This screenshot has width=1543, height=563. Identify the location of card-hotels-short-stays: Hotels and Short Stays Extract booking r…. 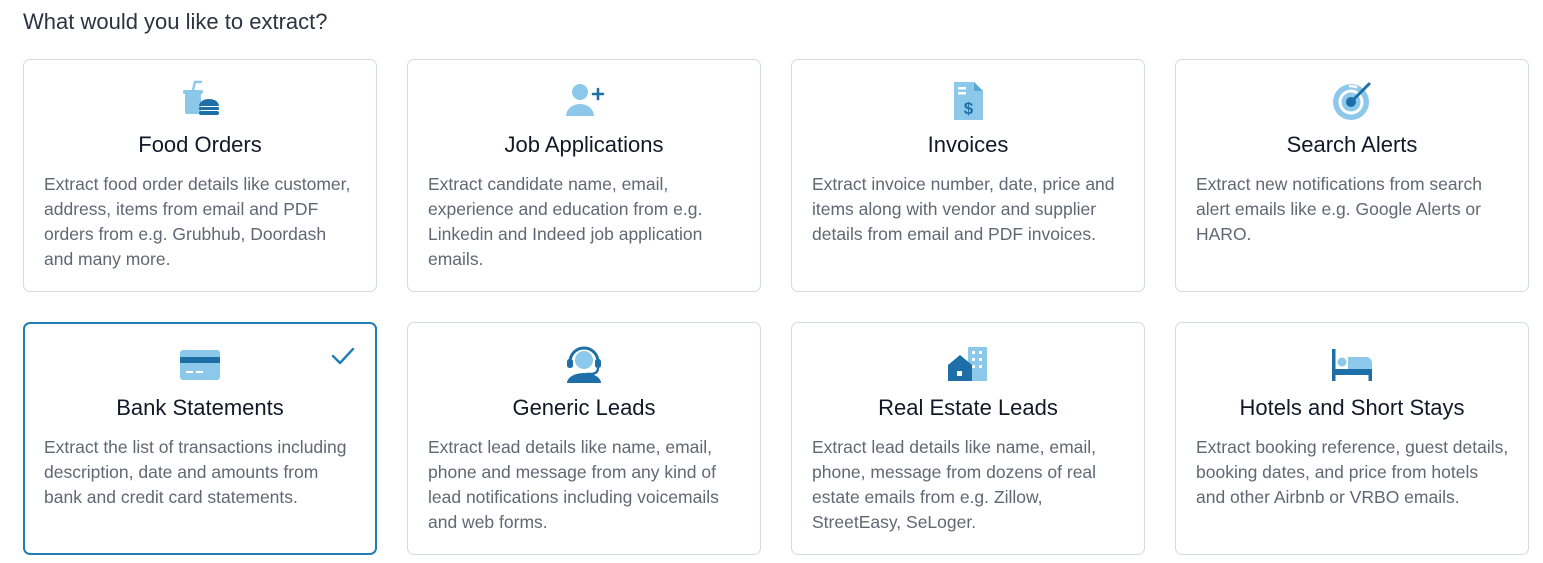
(1352, 438).